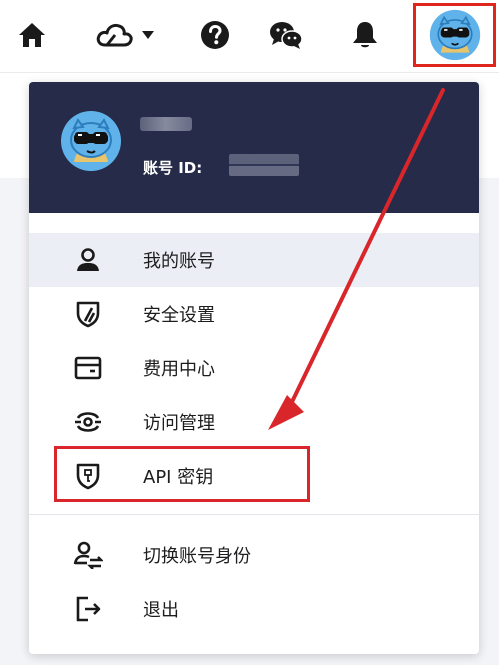 The height and width of the screenshot is (665, 499). I want to click on menu-item-label: 我的账号, so click(179, 261).